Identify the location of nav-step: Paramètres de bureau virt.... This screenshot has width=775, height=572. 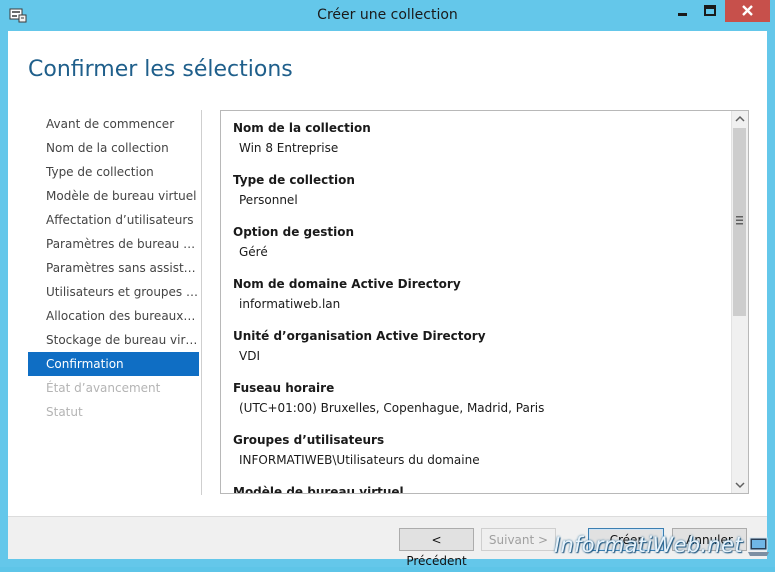
(113, 244).